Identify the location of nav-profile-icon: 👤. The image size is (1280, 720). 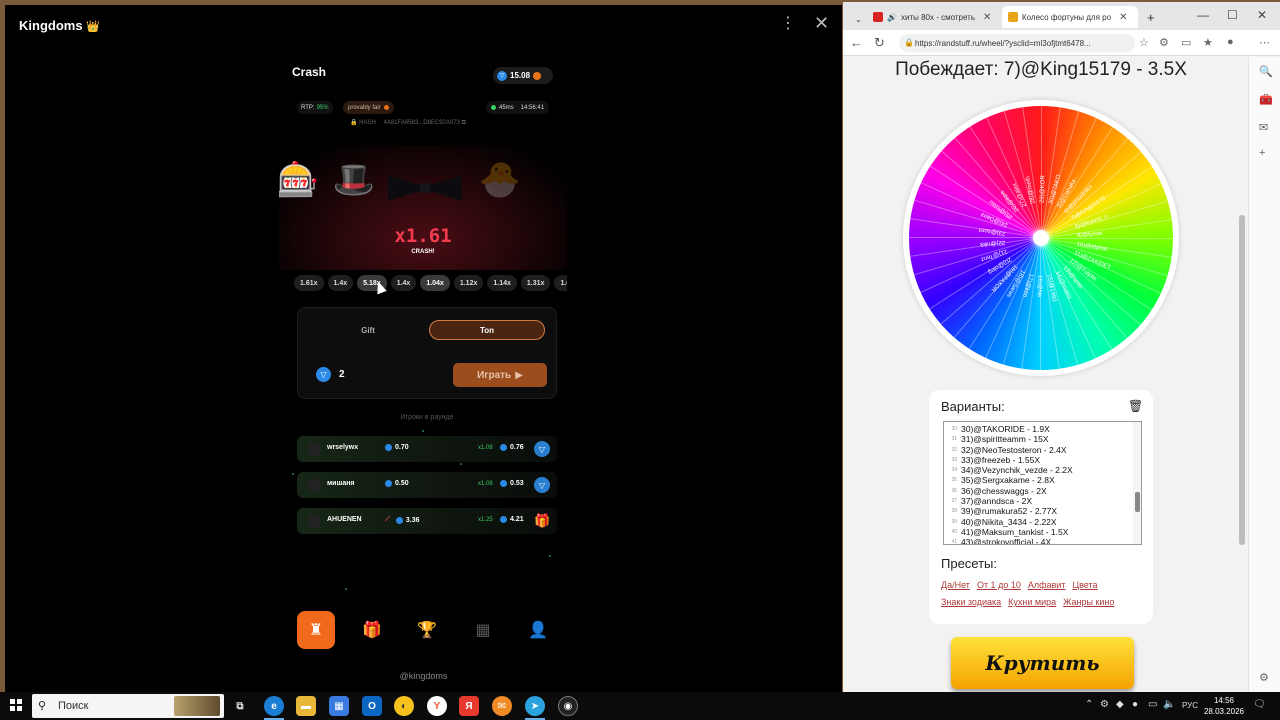
(538, 630).